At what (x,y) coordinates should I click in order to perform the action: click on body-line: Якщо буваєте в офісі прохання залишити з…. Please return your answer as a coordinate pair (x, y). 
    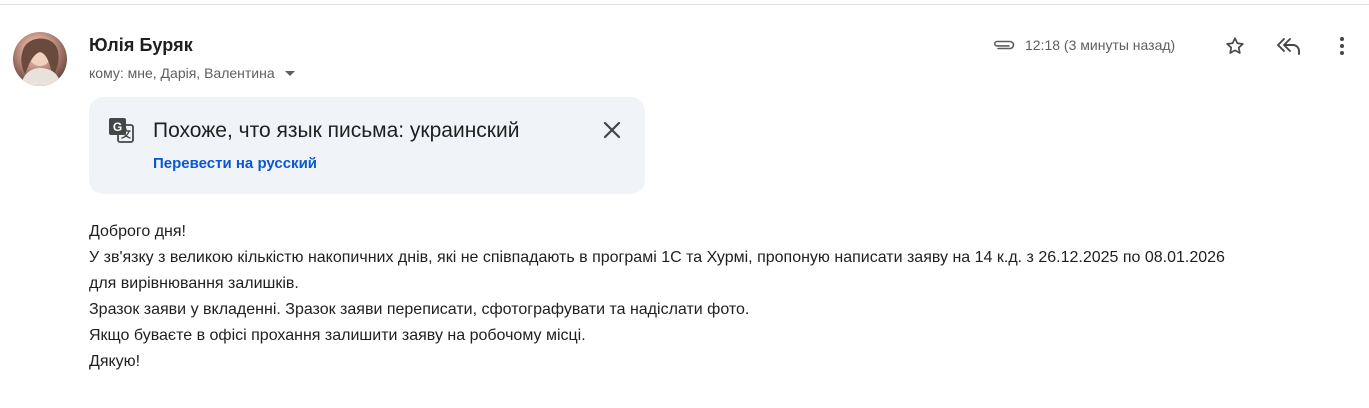
    Looking at the image, I should click on (337, 335).